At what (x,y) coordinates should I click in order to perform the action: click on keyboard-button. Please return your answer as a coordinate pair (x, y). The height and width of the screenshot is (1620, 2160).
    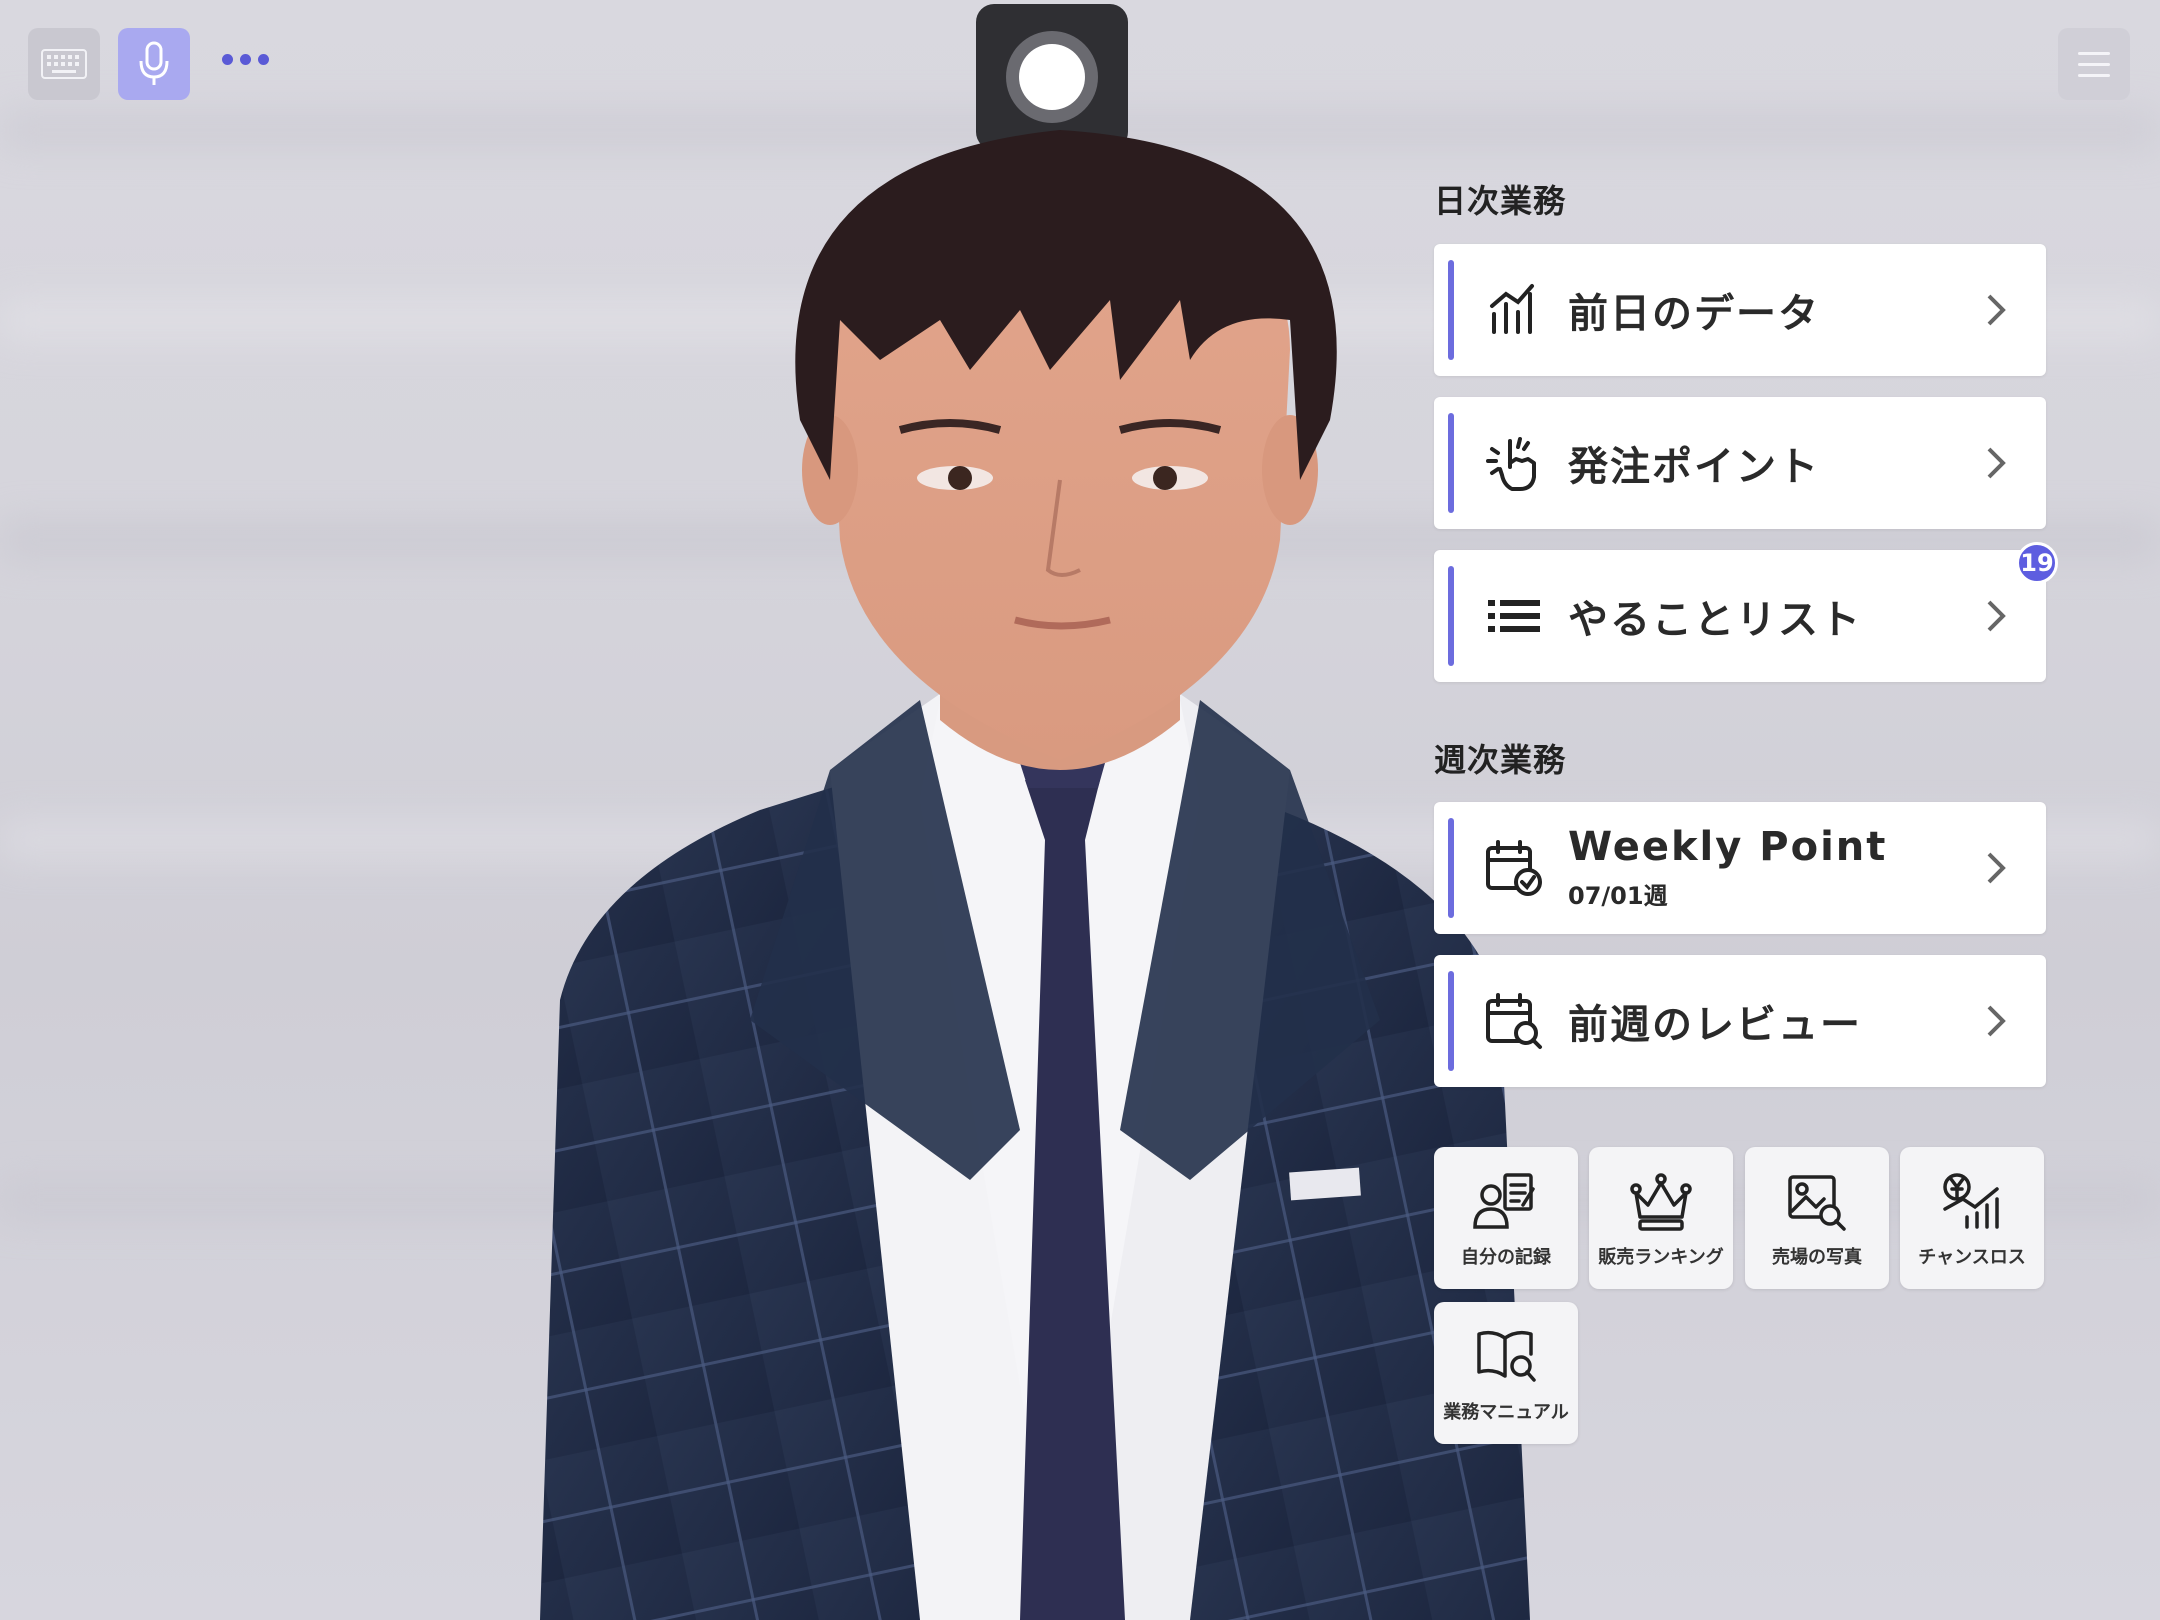
    Looking at the image, I should click on (64, 64).